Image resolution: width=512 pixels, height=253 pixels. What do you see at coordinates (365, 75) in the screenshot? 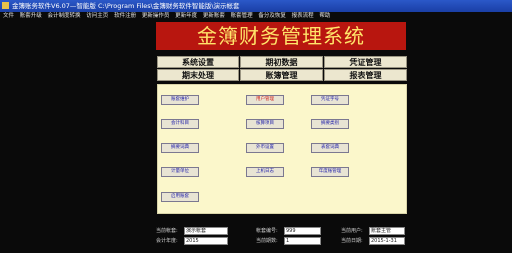
I see `tab-report-management: 报表管理` at bounding box center [365, 75].